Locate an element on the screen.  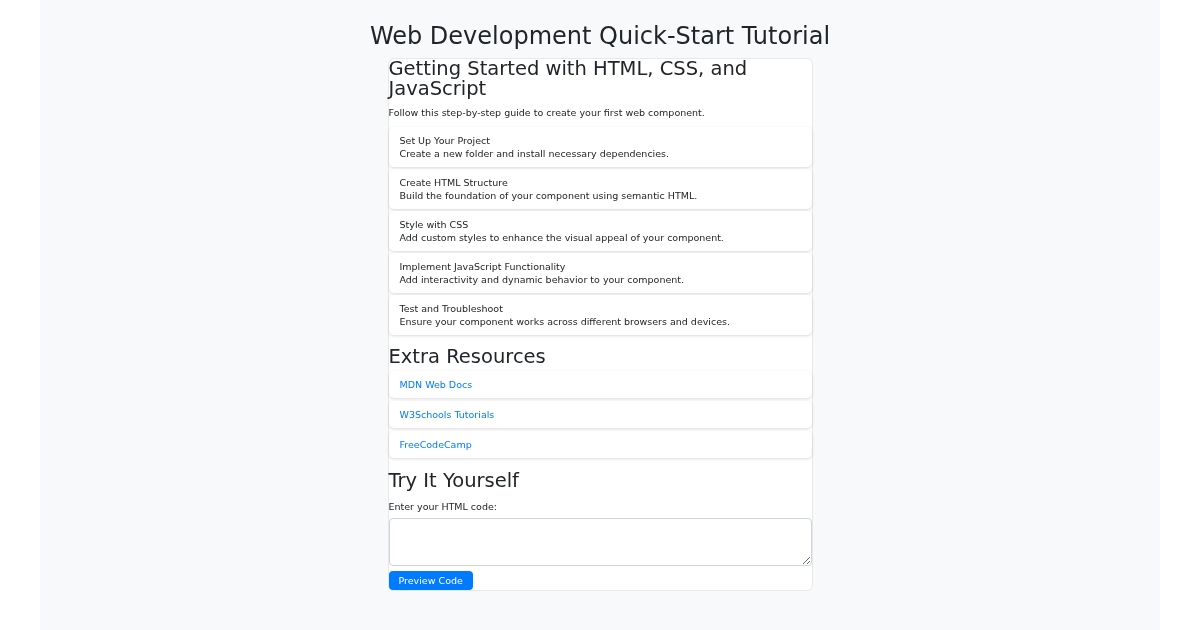
code-label: Enter your HTML code: is located at coordinates (443, 506).